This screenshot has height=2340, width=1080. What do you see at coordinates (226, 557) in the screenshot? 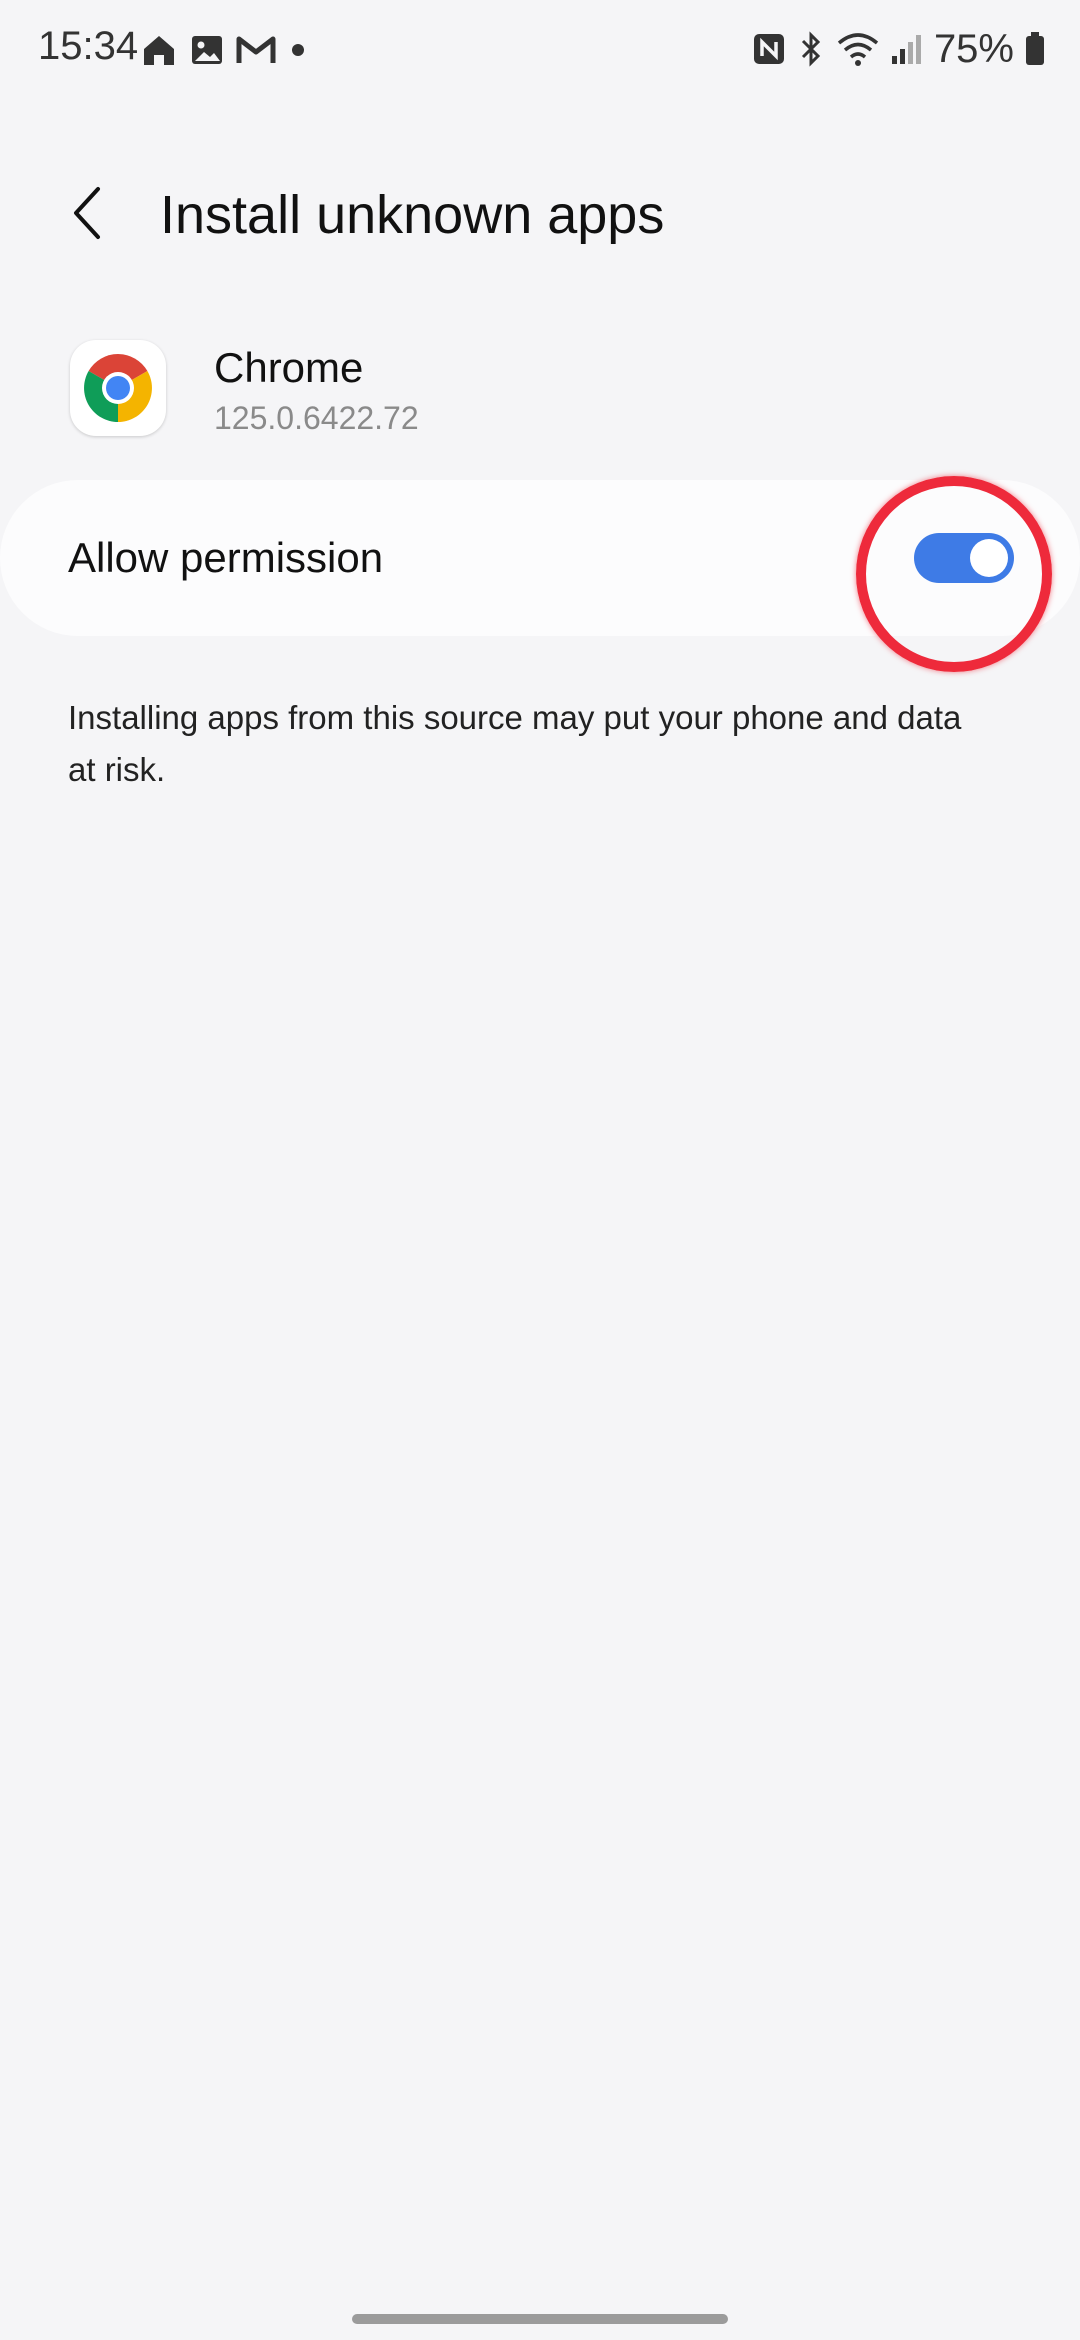
I see `allow-permission-label: Allow permission` at bounding box center [226, 557].